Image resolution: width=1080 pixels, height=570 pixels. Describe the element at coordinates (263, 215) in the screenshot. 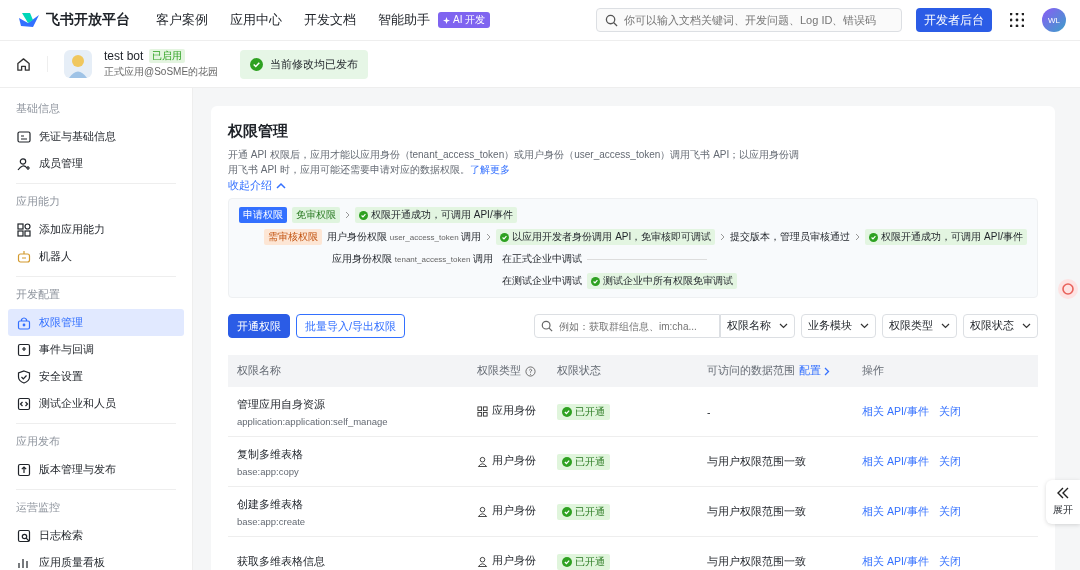

I see `flow-tag: 申请权限` at that location.